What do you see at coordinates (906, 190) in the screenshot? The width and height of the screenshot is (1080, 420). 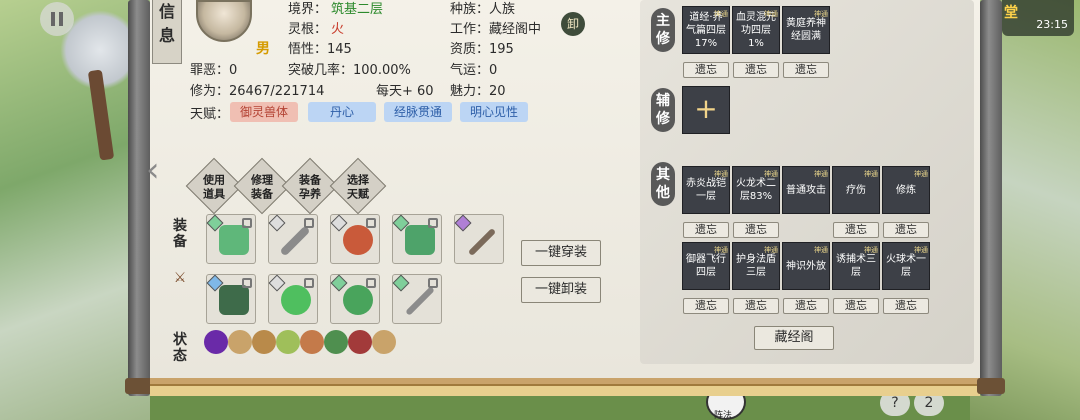 I see `skill-card: 神通 修炼` at bounding box center [906, 190].